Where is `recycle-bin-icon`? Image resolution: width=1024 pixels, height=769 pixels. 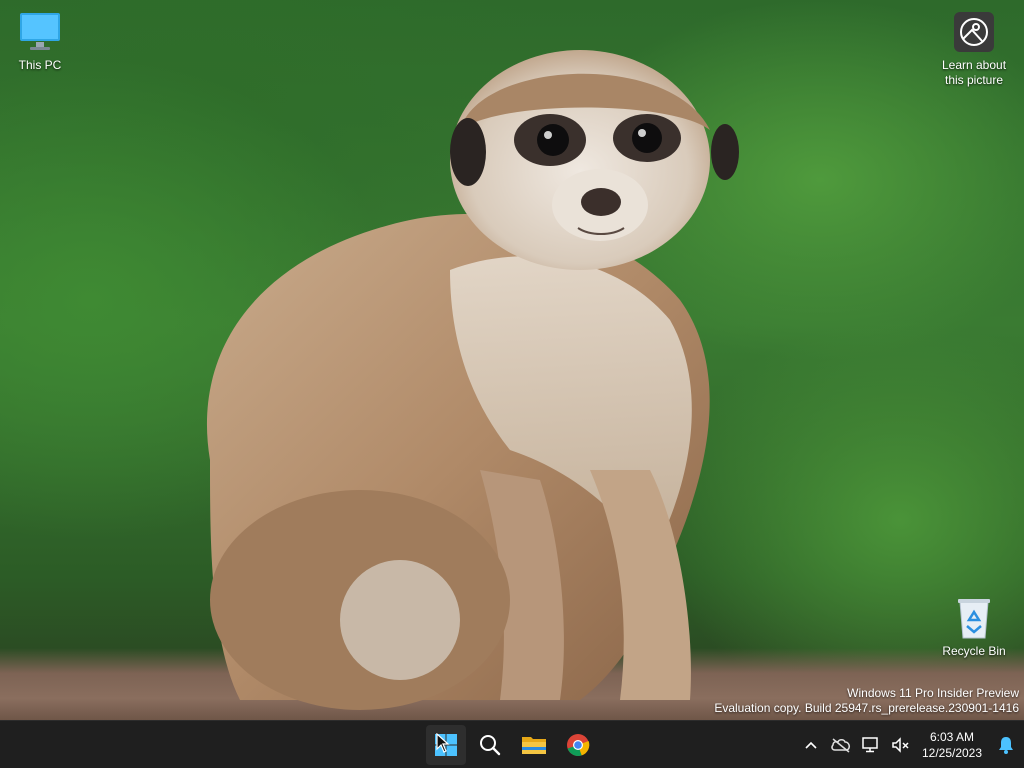
recycle-bin-icon is located at coordinates (974, 619).